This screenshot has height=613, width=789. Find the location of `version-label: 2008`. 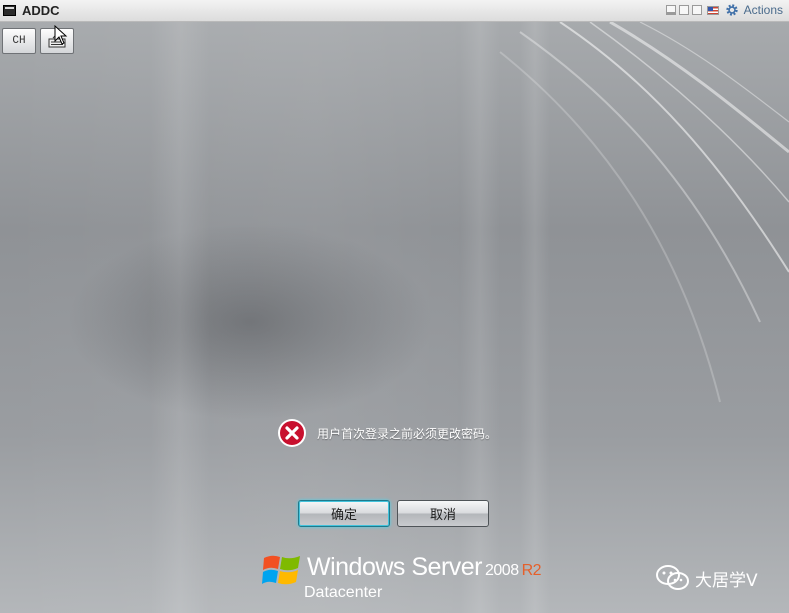

version-label: 2008 is located at coordinates (502, 570).